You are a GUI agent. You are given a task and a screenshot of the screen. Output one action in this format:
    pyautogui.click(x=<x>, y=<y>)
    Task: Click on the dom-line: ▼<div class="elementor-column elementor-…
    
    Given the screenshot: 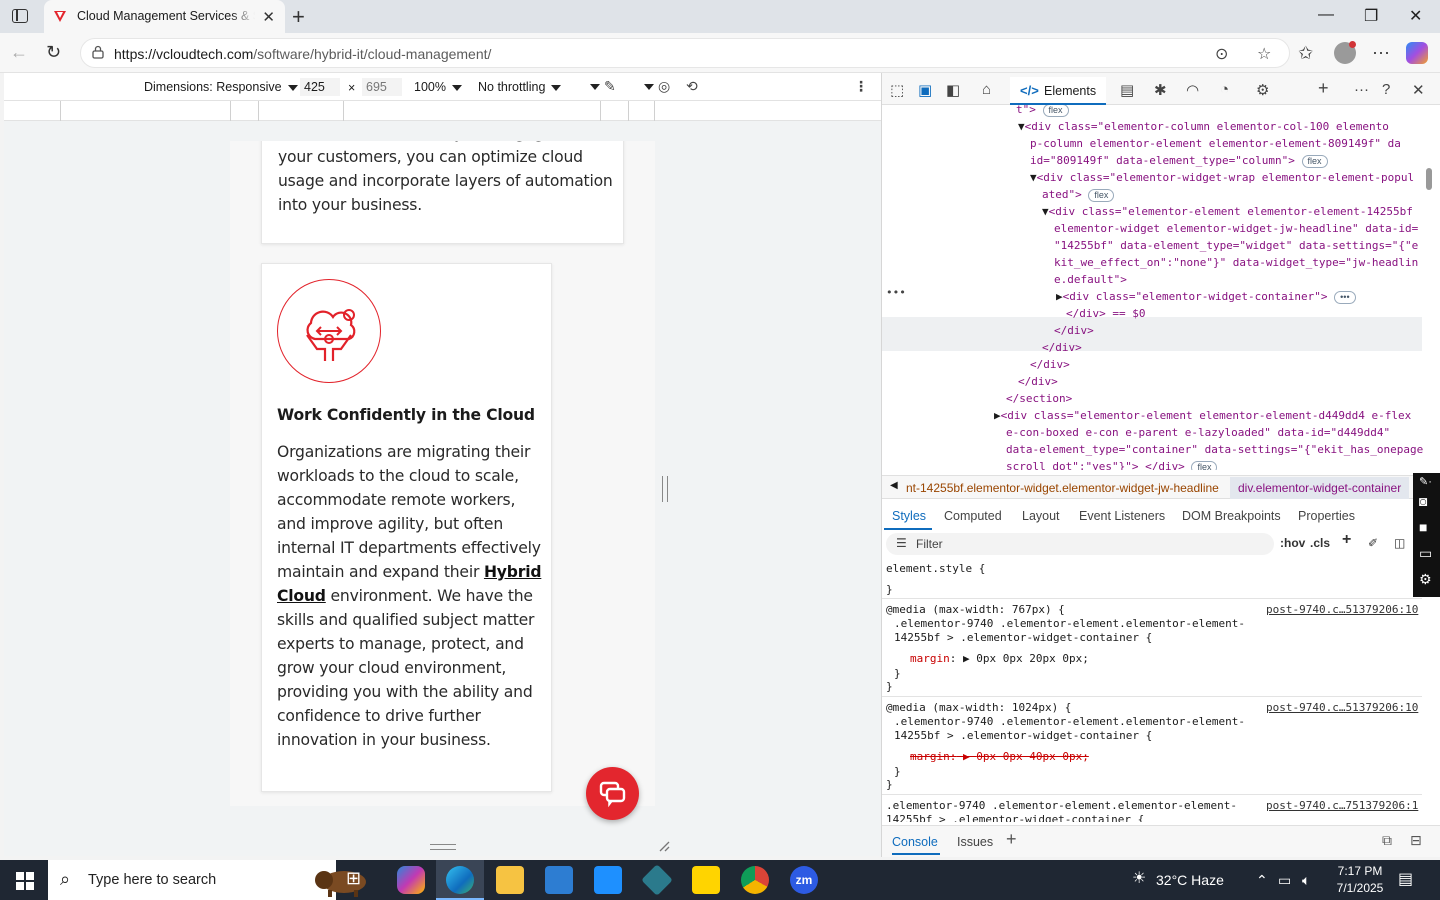 What is the action you would take?
    pyautogui.click(x=1203, y=127)
    